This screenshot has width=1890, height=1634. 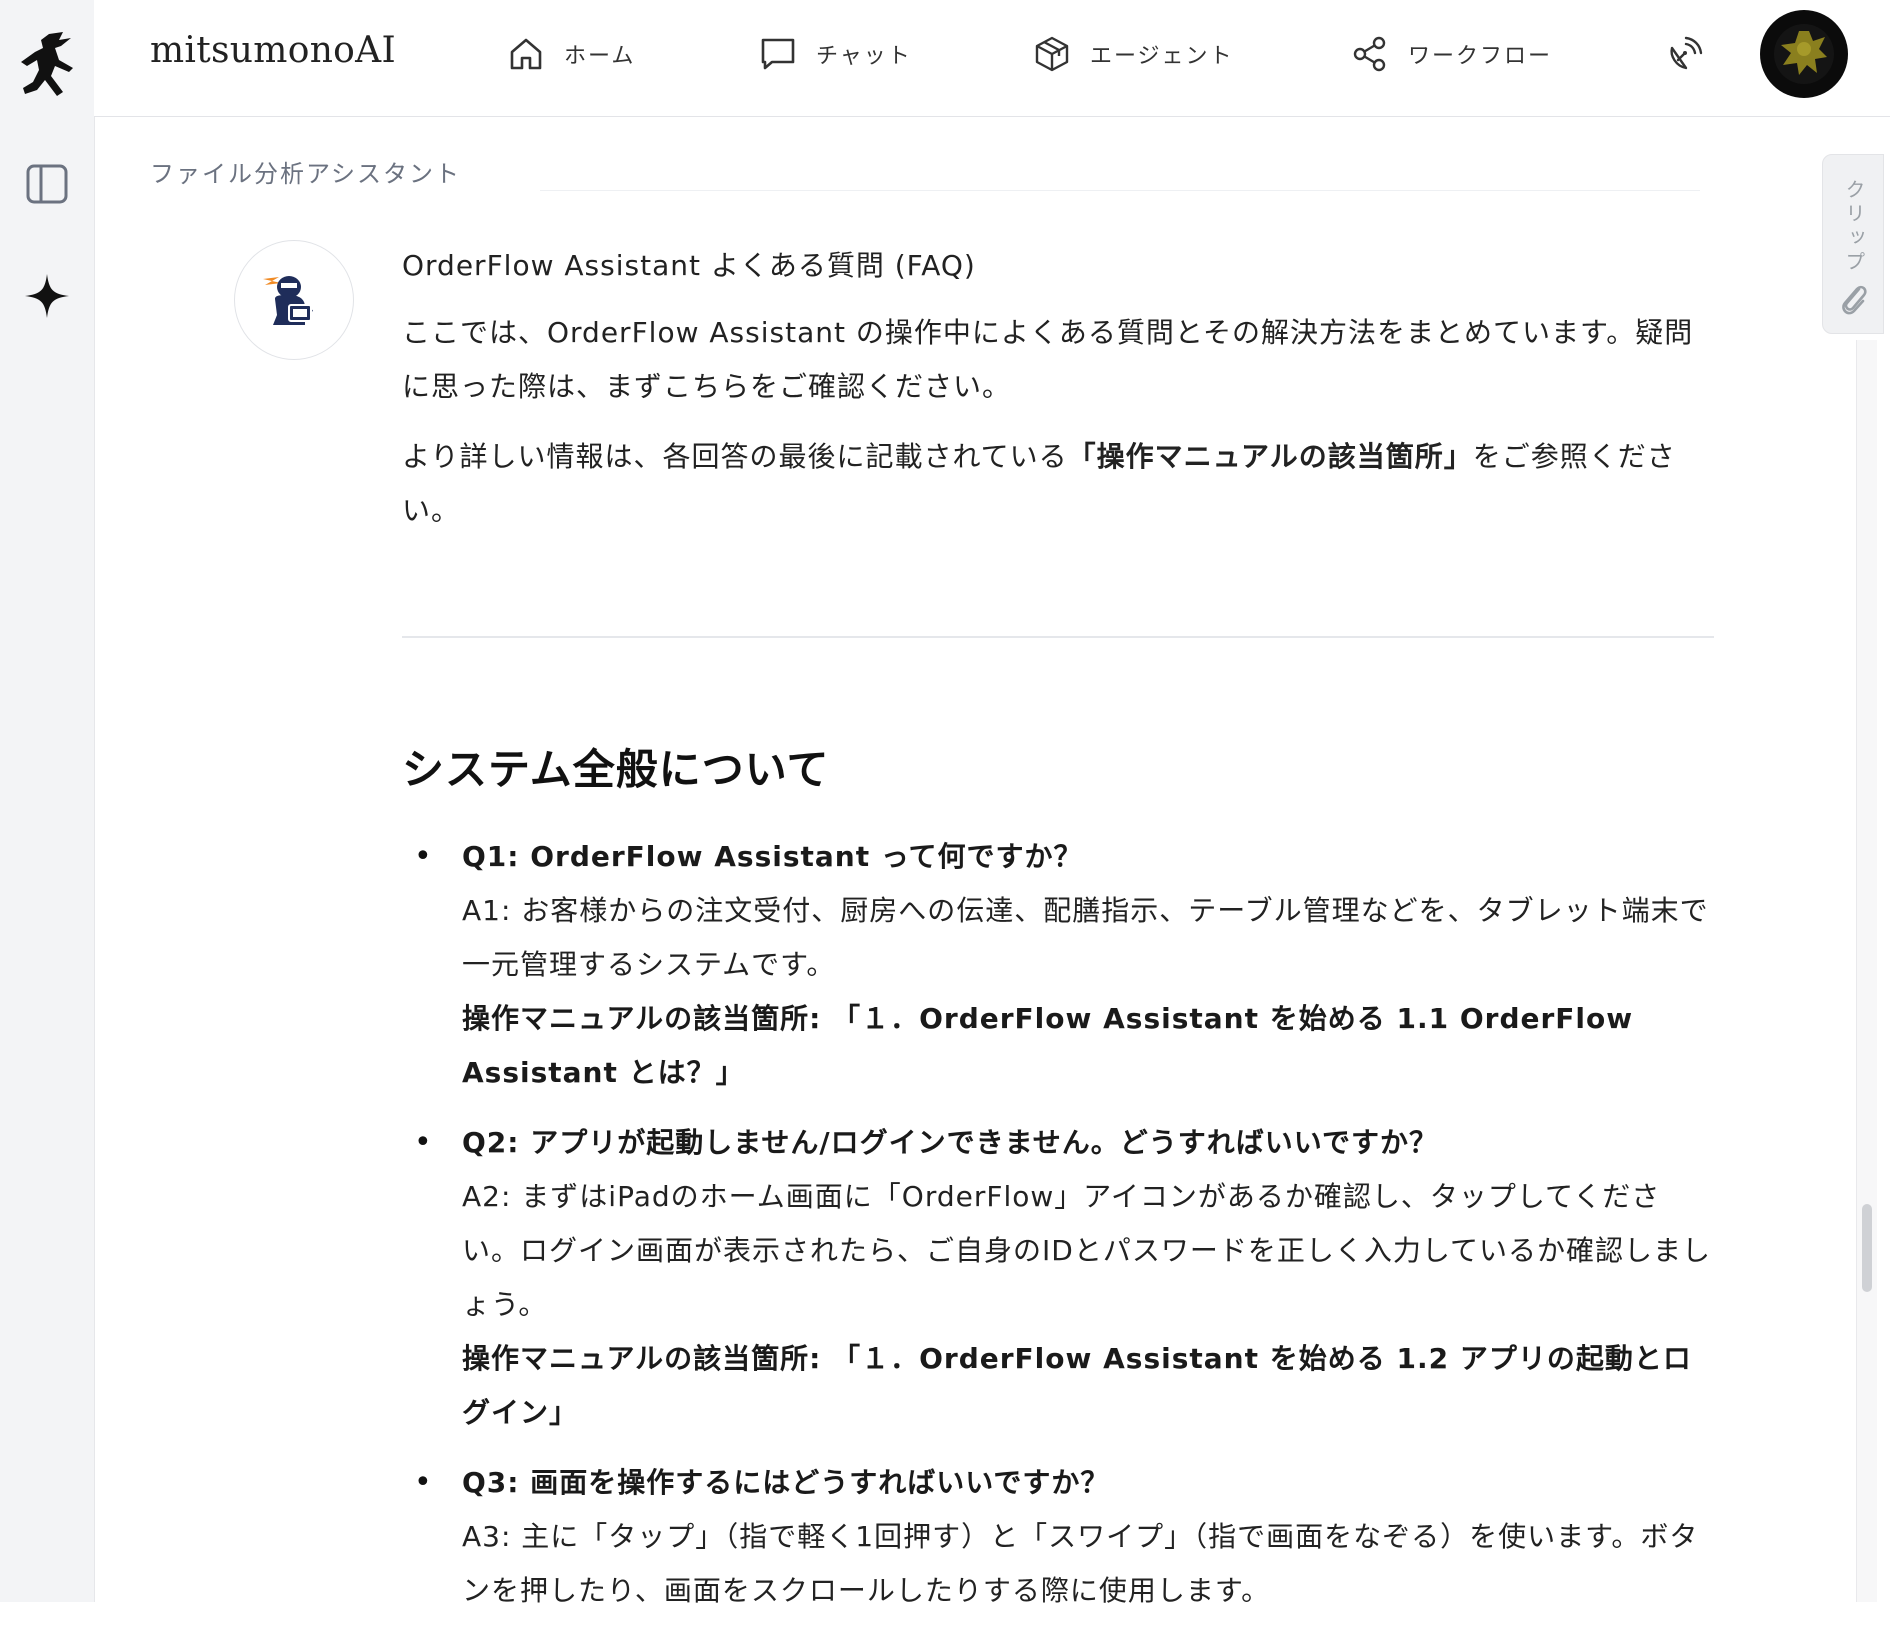 I want to click on user-avatar, so click(x=1804, y=54).